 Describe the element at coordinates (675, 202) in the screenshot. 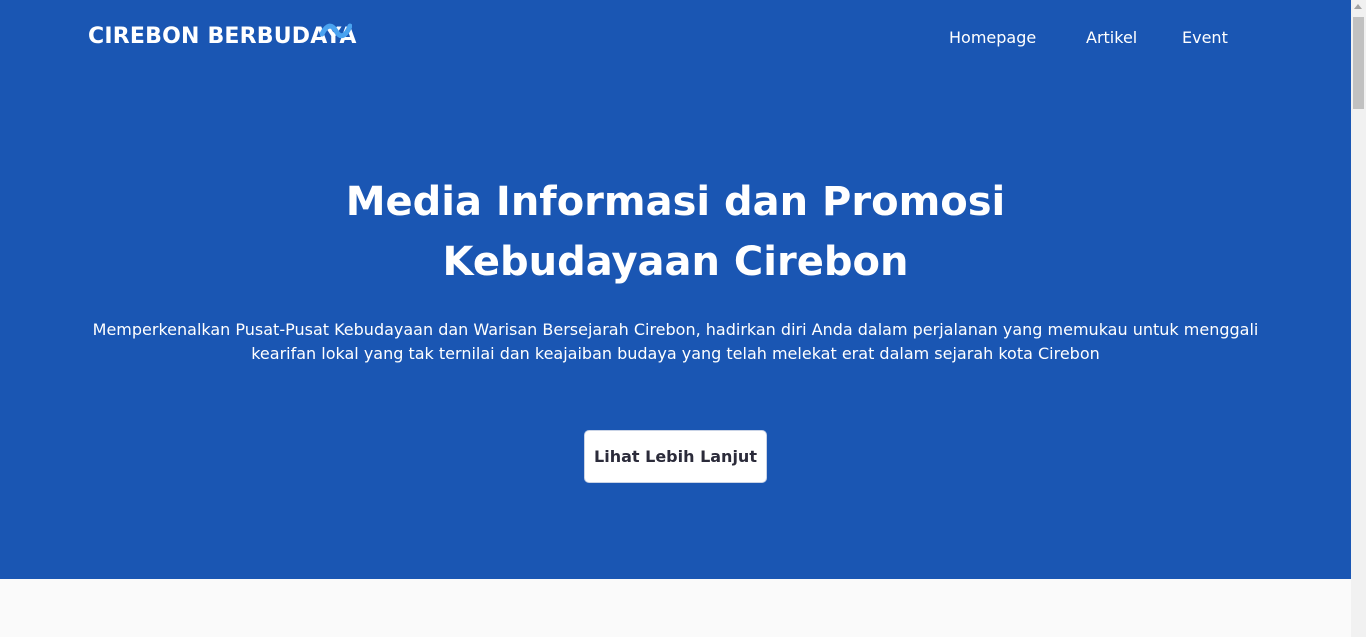

I see `hero-title-line-1: Media Informasi dan Promosi` at that location.